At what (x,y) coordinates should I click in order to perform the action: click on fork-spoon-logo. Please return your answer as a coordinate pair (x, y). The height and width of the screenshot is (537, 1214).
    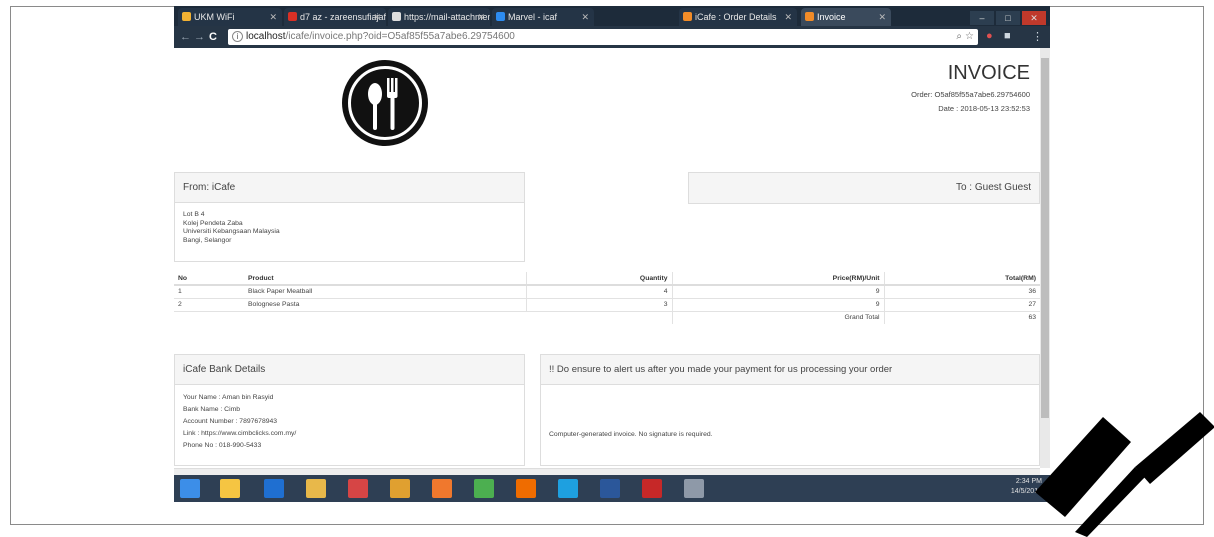
    Looking at the image, I should click on (385, 103).